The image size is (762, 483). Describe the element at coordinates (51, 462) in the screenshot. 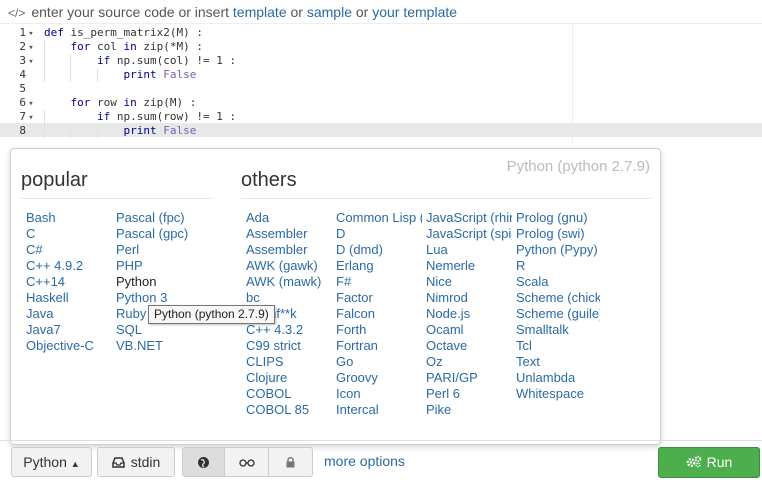

I see `language-select-button: Python ▲` at that location.